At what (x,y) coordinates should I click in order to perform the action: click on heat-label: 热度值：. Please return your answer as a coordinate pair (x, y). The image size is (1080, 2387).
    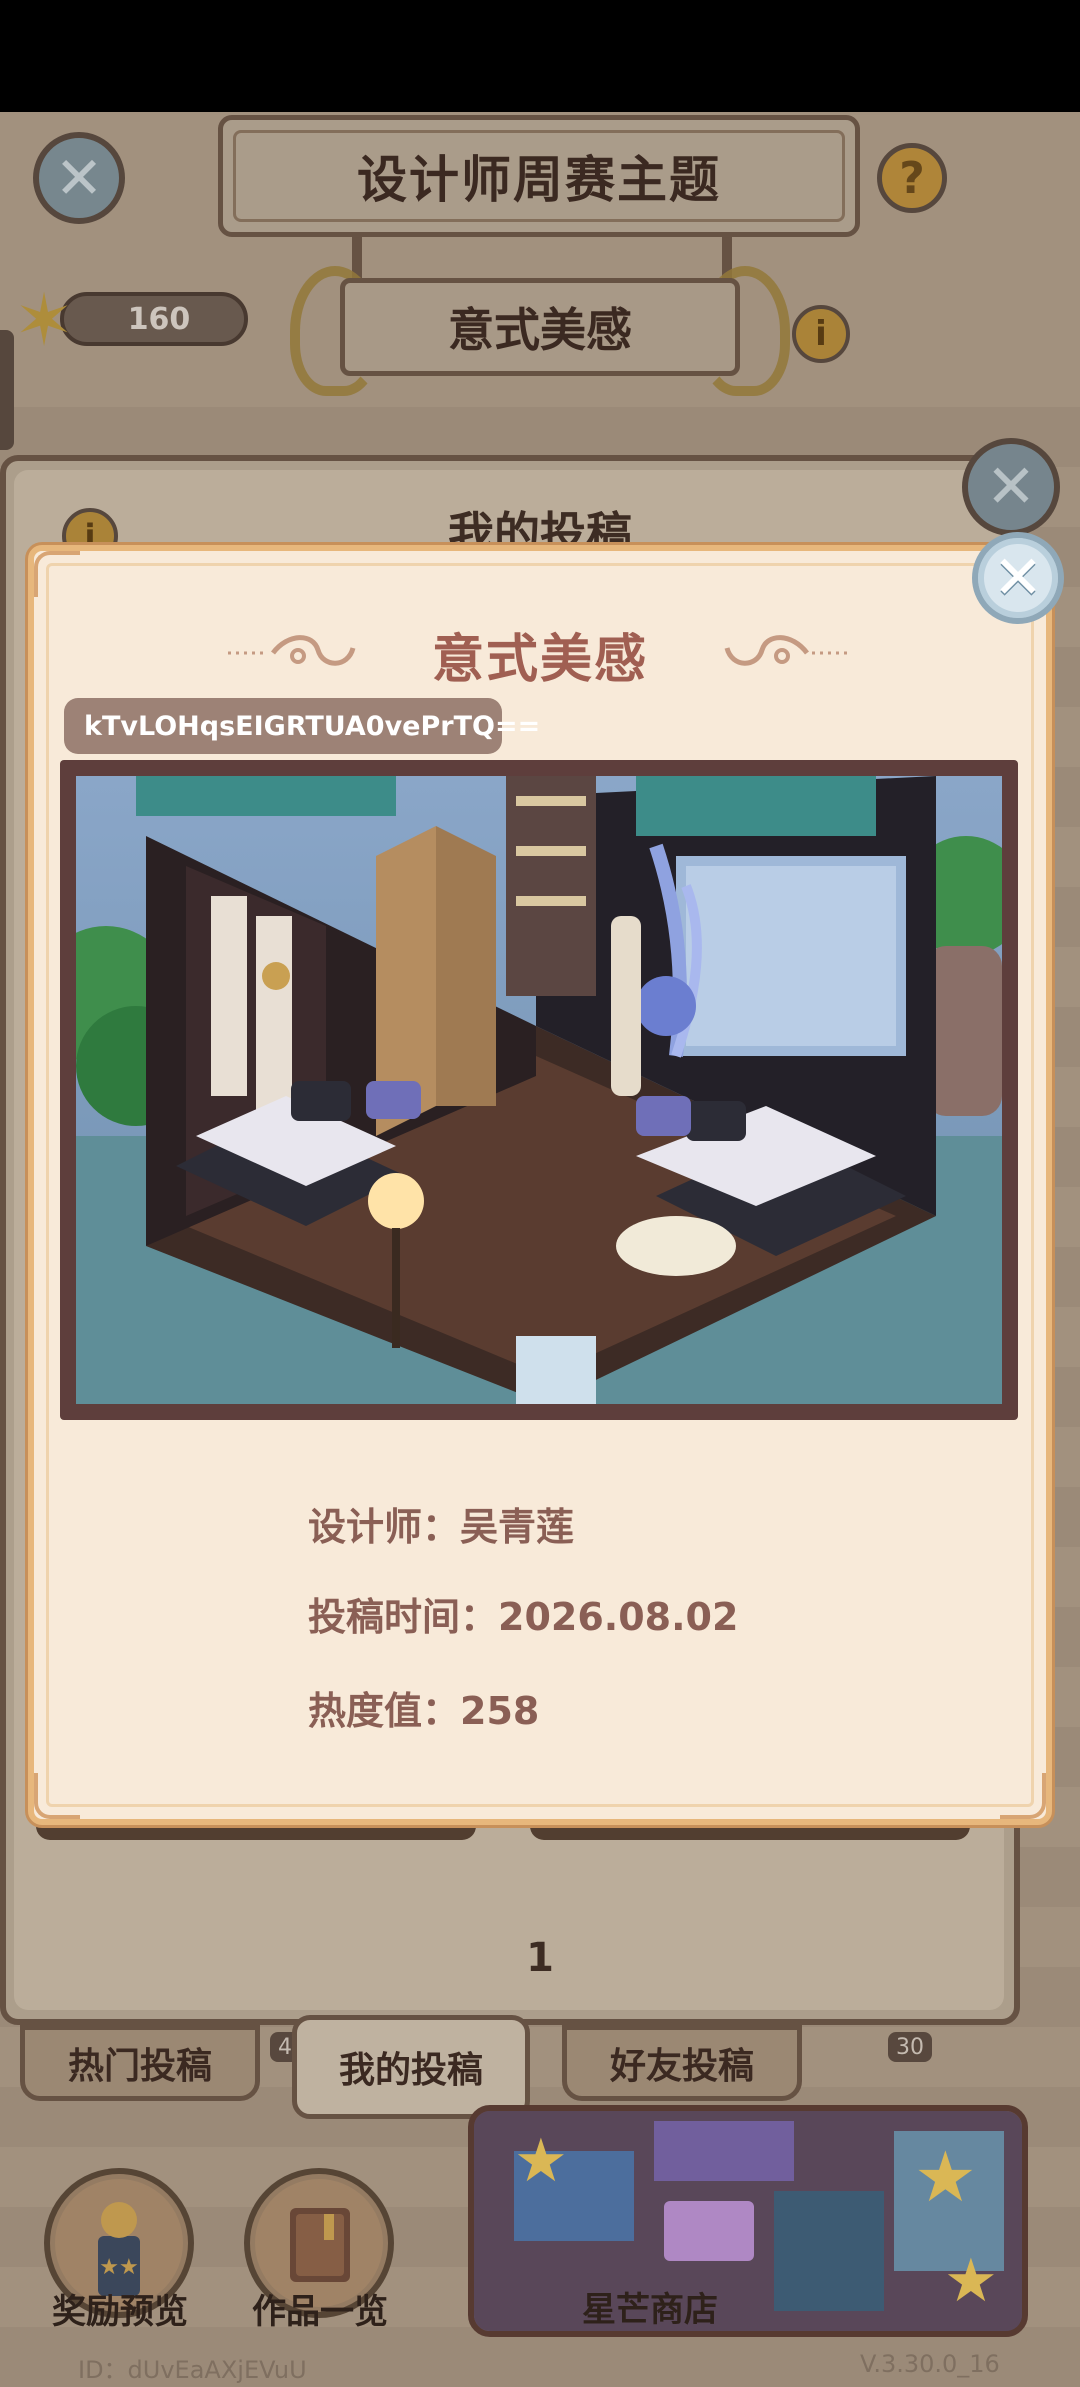
    Looking at the image, I should click on (384, 1711).